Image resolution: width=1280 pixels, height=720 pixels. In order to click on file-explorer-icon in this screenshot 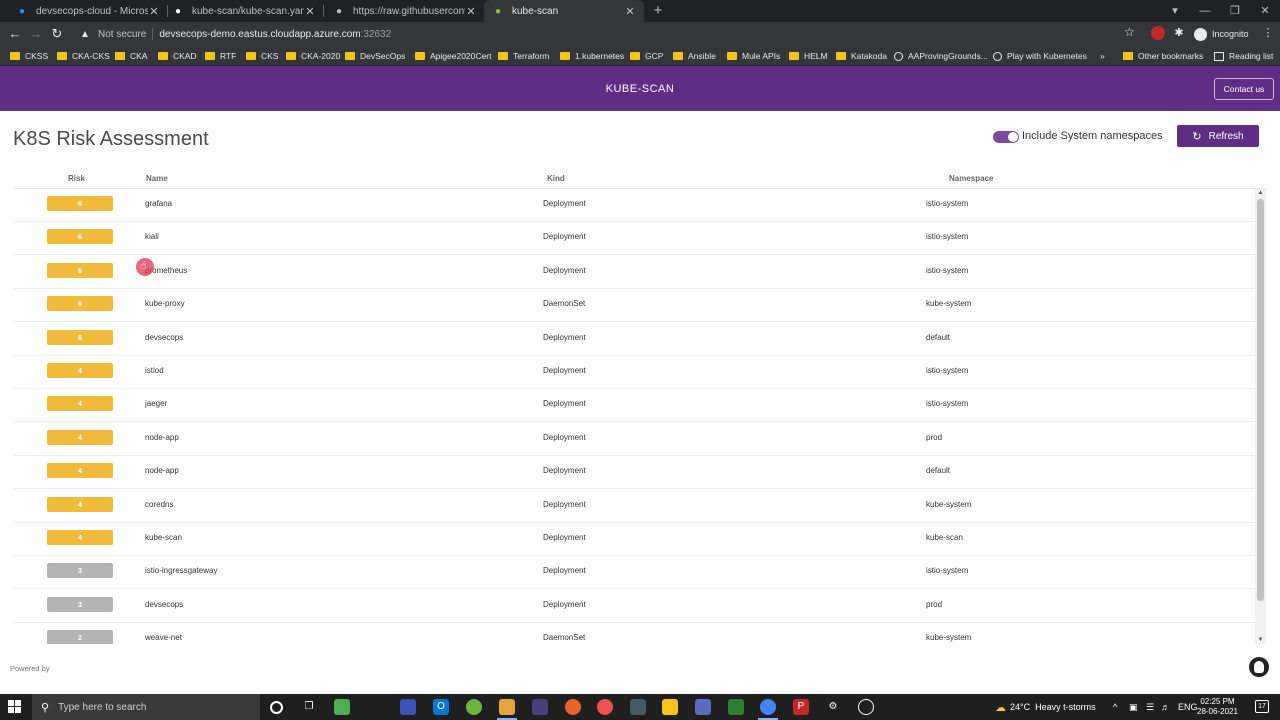, I will do `click(670, 707)`.